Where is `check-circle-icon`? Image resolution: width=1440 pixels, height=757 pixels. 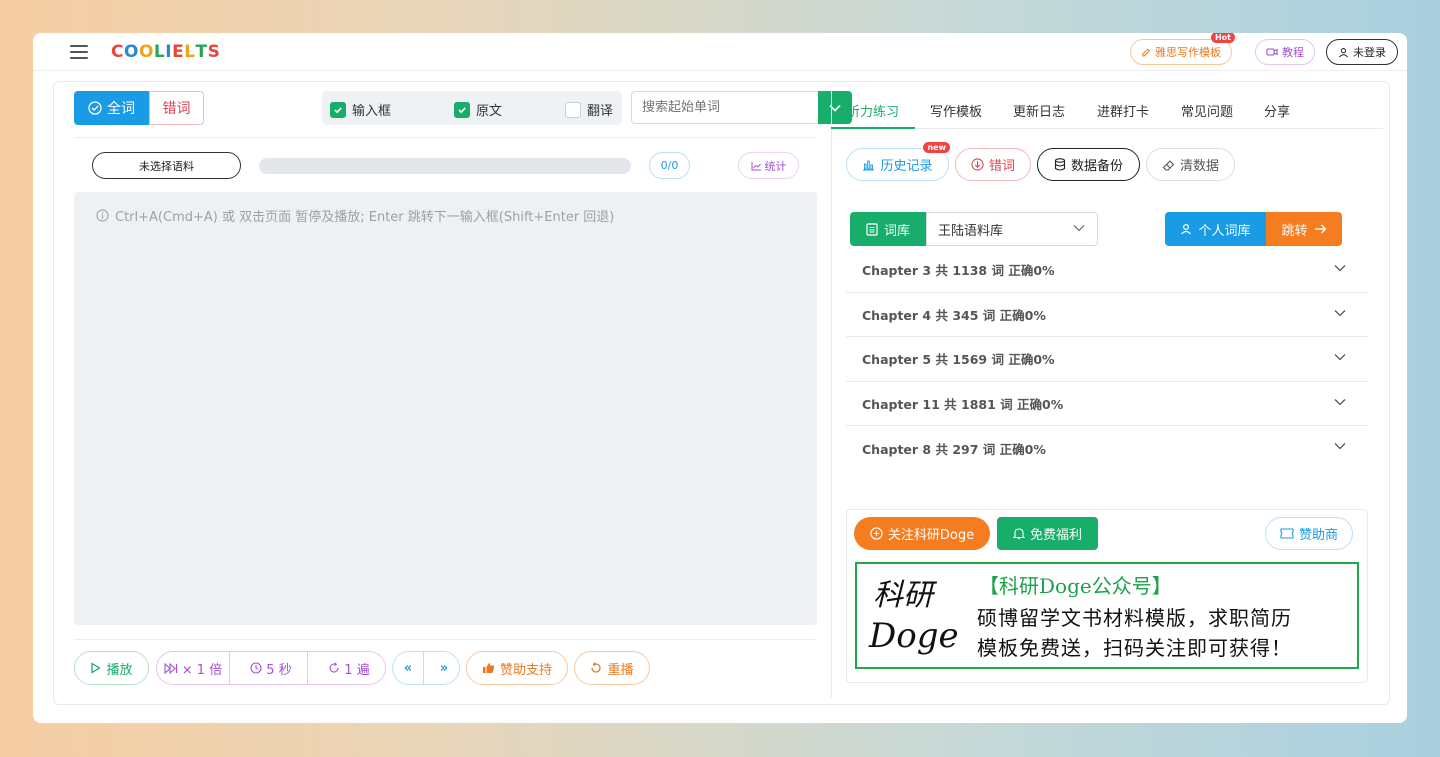
check-circle-icon is located at coordinates (95, 108).